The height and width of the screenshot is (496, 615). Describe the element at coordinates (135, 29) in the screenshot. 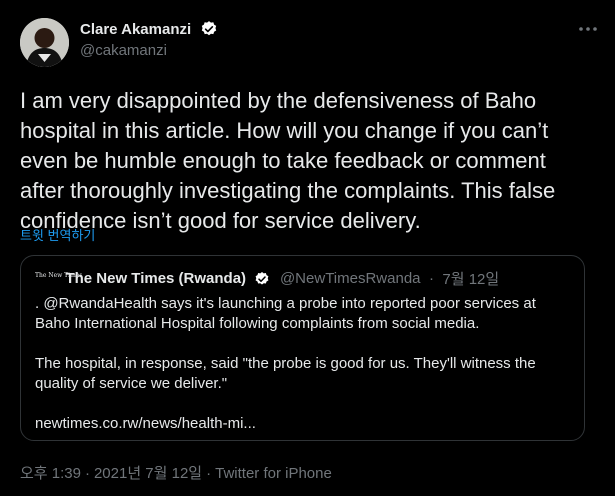

I see `author-display-name: Clare Akamanzi` at that location.